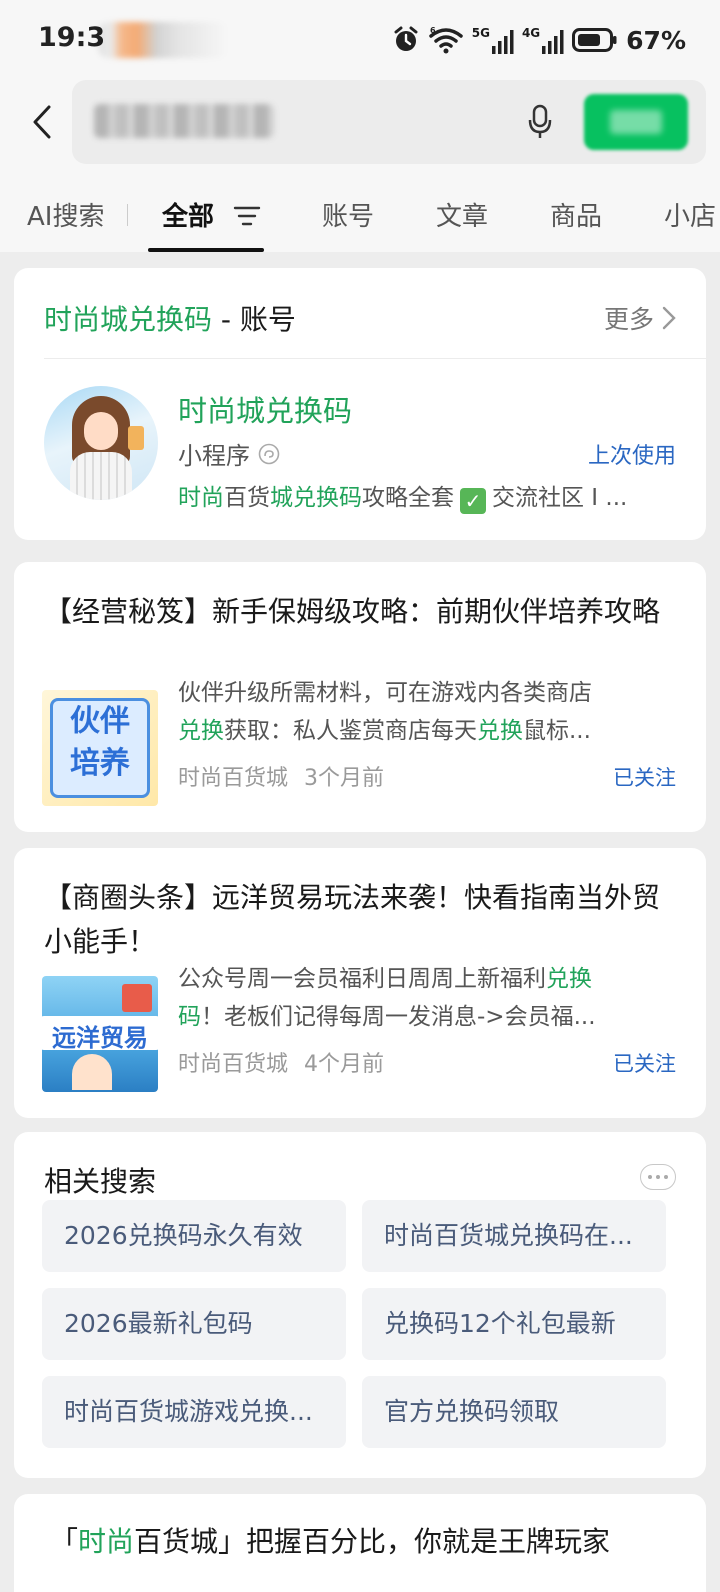 The height and width of the screenshot is (1592, 720). I want to click on search-button, so click(636, 122).